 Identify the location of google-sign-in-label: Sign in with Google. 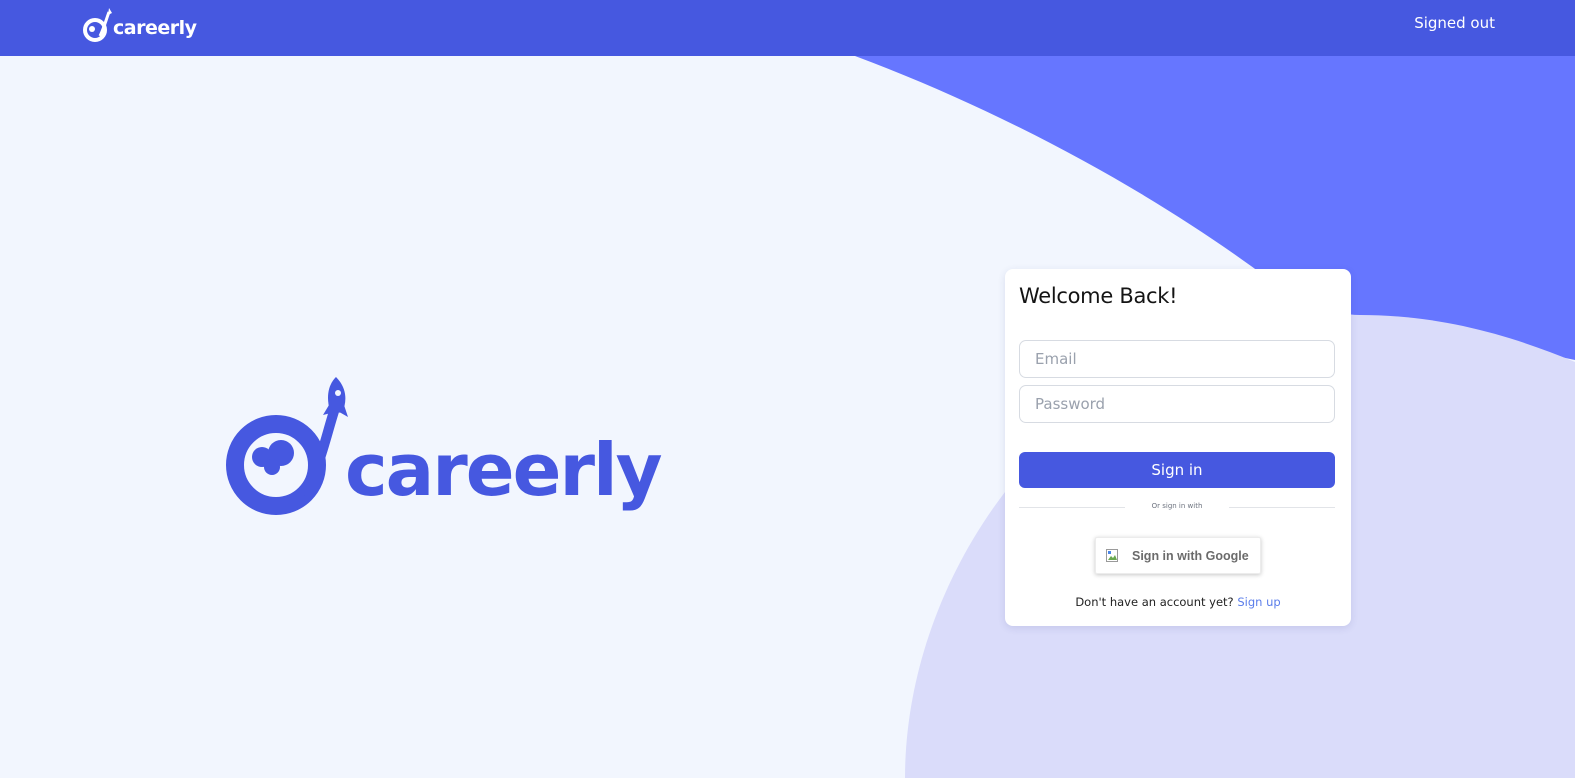
(1190, 555).